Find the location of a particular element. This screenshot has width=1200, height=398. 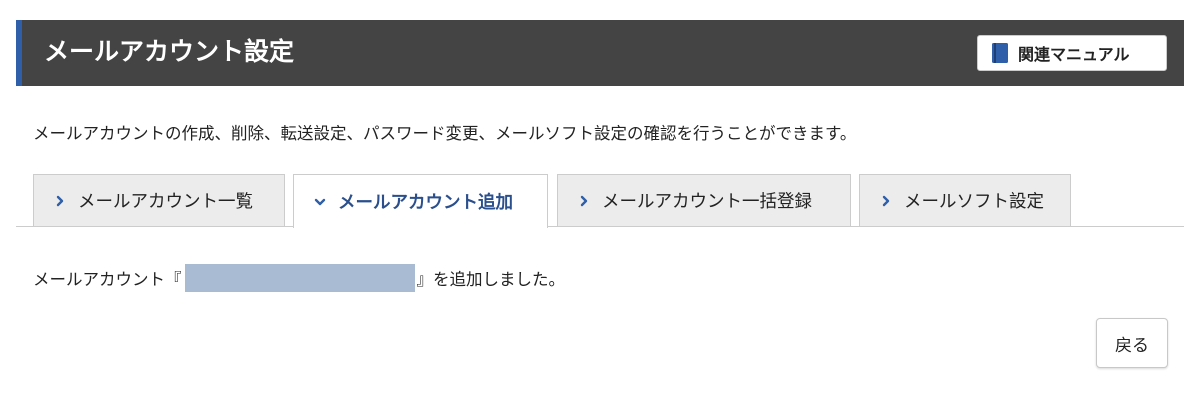

related-manual-button: 関連マニュアル is located at coordinates (1072, 53).